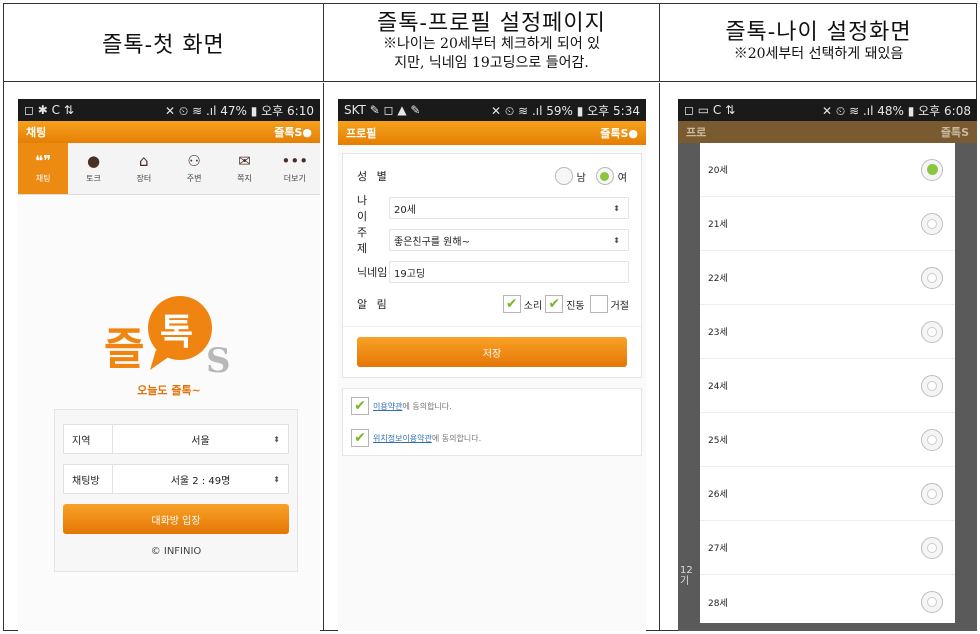  Describe the element at coordinates (176, 439) in the screenshot. I see `region-select: 지역 서울 ⬍` at that location.